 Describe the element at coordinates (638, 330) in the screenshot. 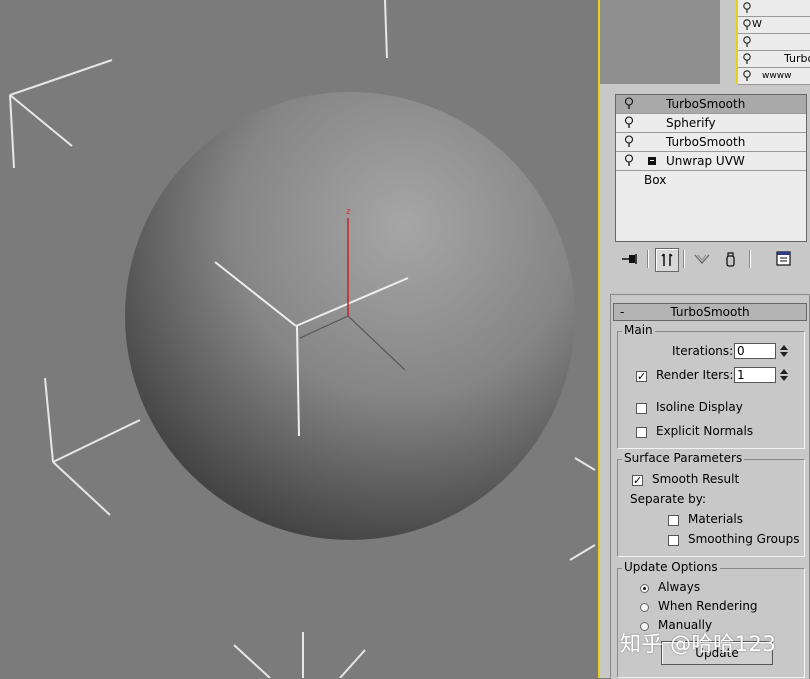

I see `group-title-main: Main` at that location.